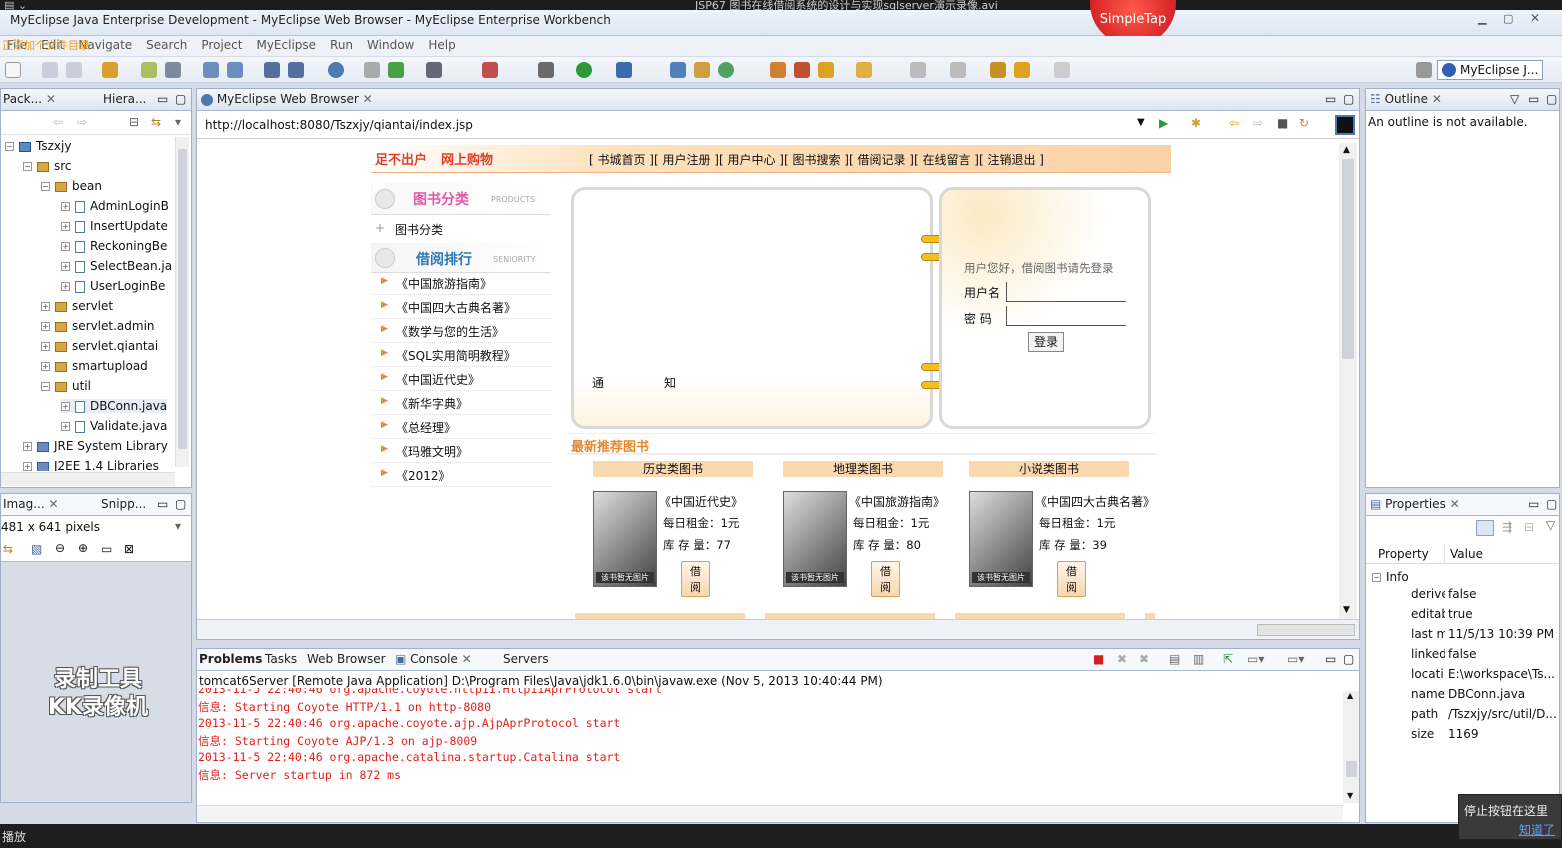 This screenshot has width=1562, height=848. Describe the element at coordinates (106, 549) in the screenshot. I see `actual-size-icon: ▭` at that location.